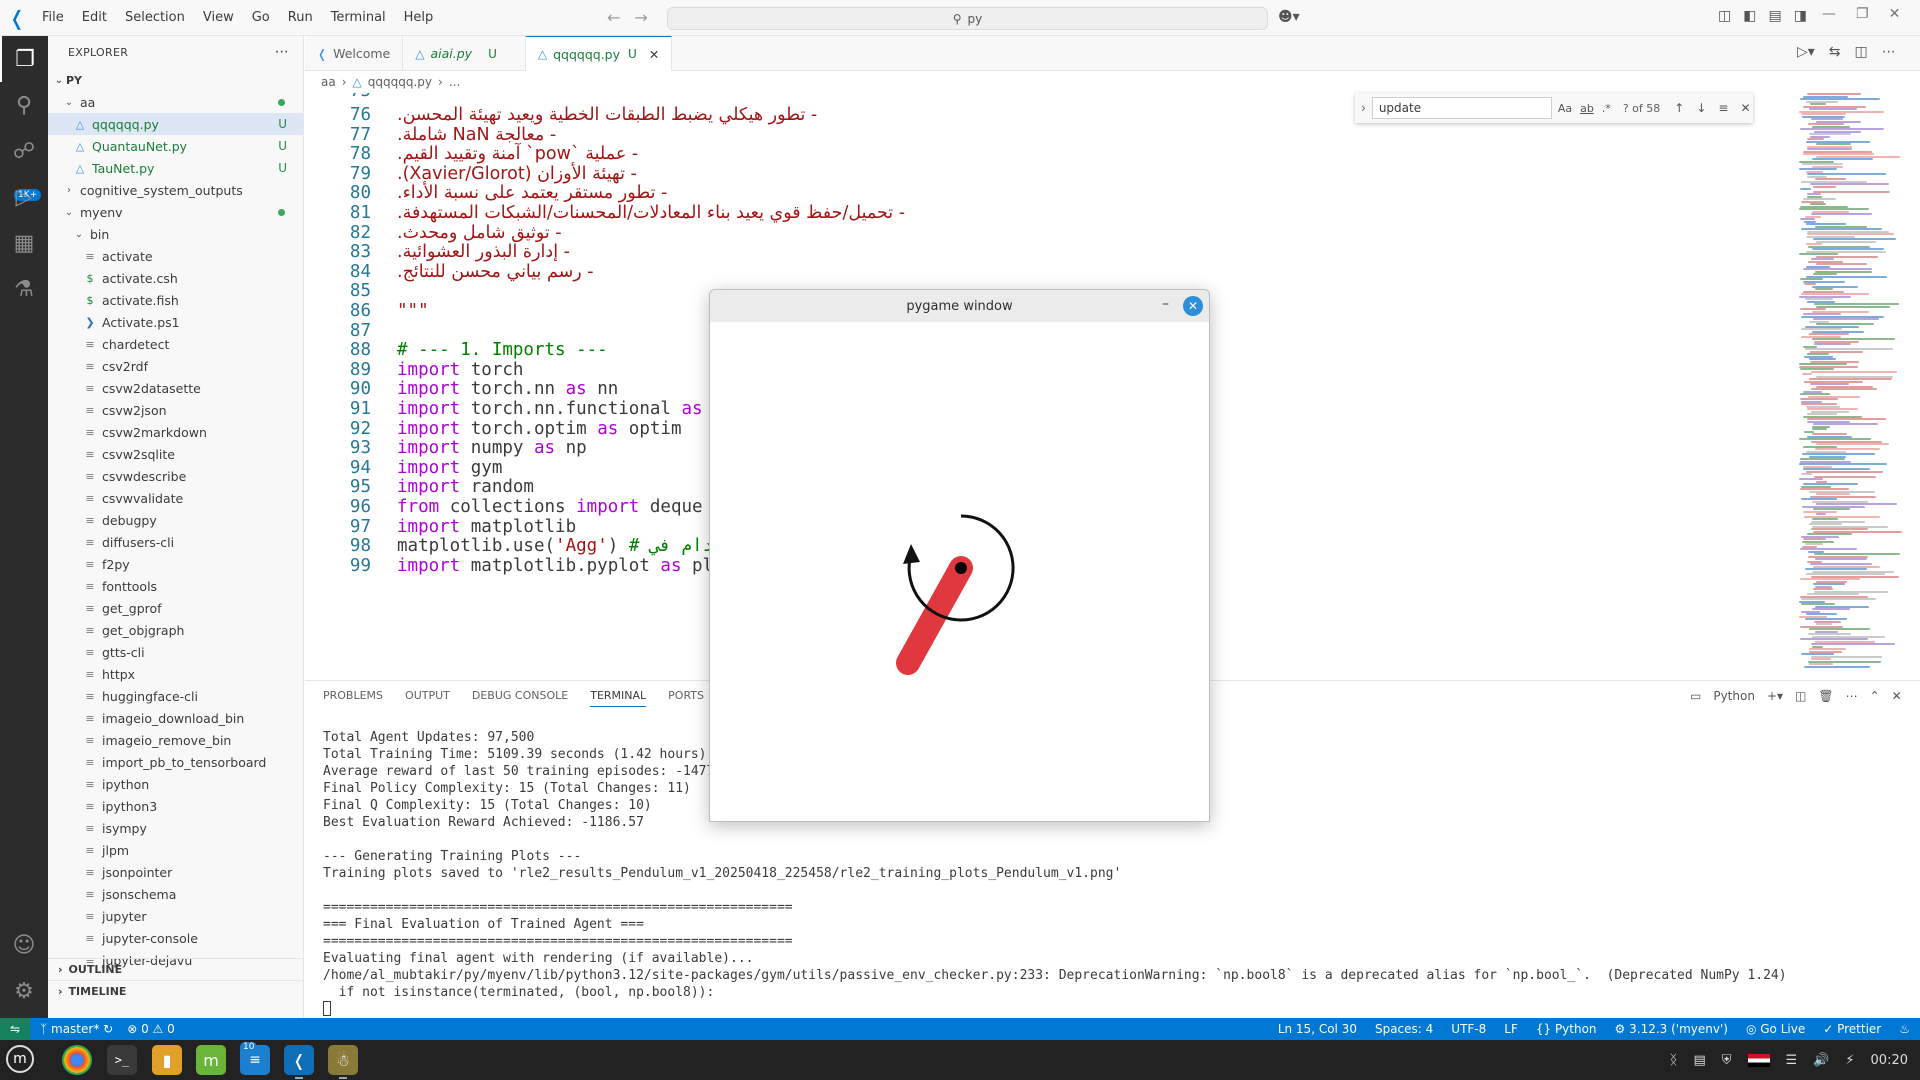 This screenshot has width=1920, height=1080. I want to click on back-arrow-icon: ←, so click(613, 17).